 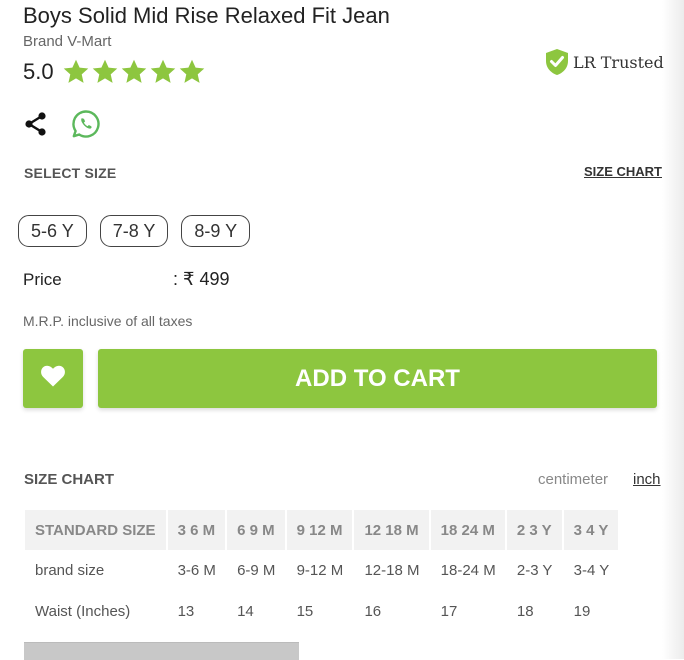 I want to click on table-cell: 9-12 M, so click(x=320, y=570).